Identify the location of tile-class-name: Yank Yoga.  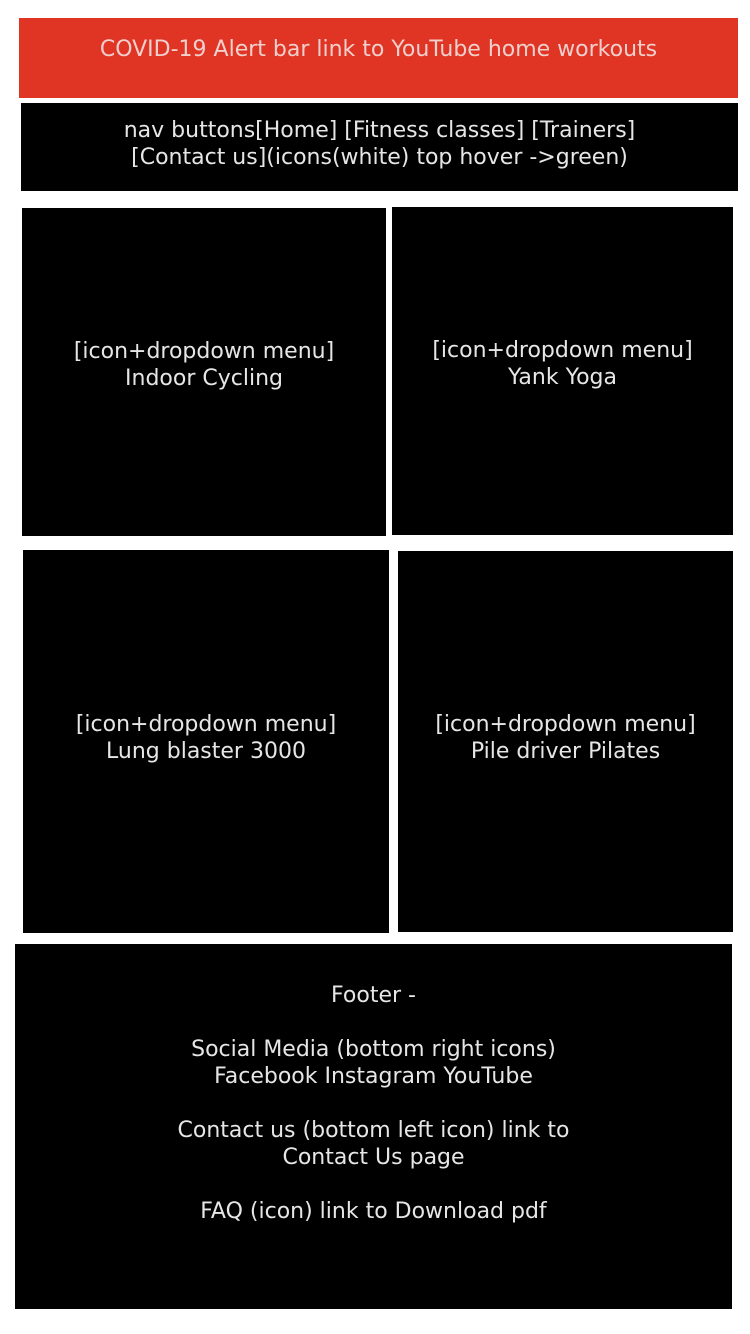
(562, 377).